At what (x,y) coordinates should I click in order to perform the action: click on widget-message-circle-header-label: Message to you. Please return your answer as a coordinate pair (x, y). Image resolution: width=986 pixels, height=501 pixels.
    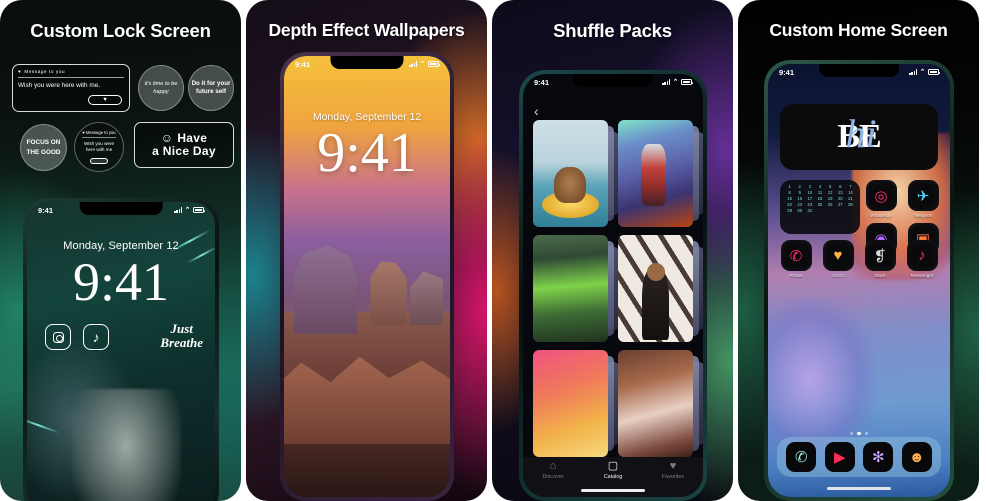
    Looking at the image, I should click on (101, 133).